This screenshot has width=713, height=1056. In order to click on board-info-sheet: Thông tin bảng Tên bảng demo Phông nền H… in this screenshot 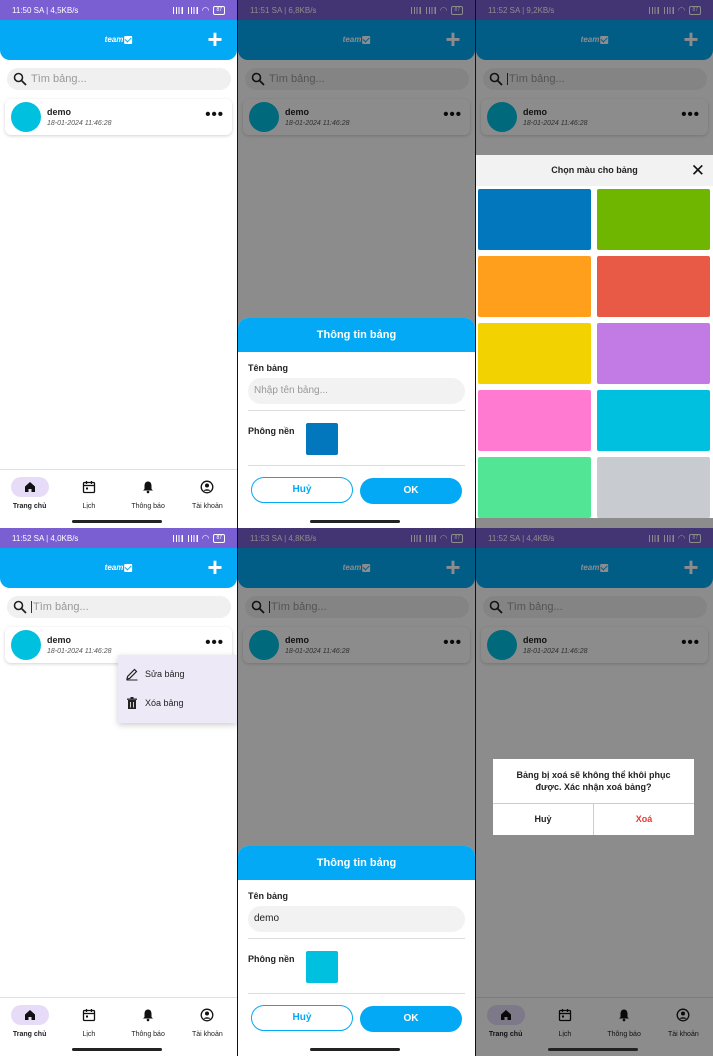, I will do `click(356, 951)`.